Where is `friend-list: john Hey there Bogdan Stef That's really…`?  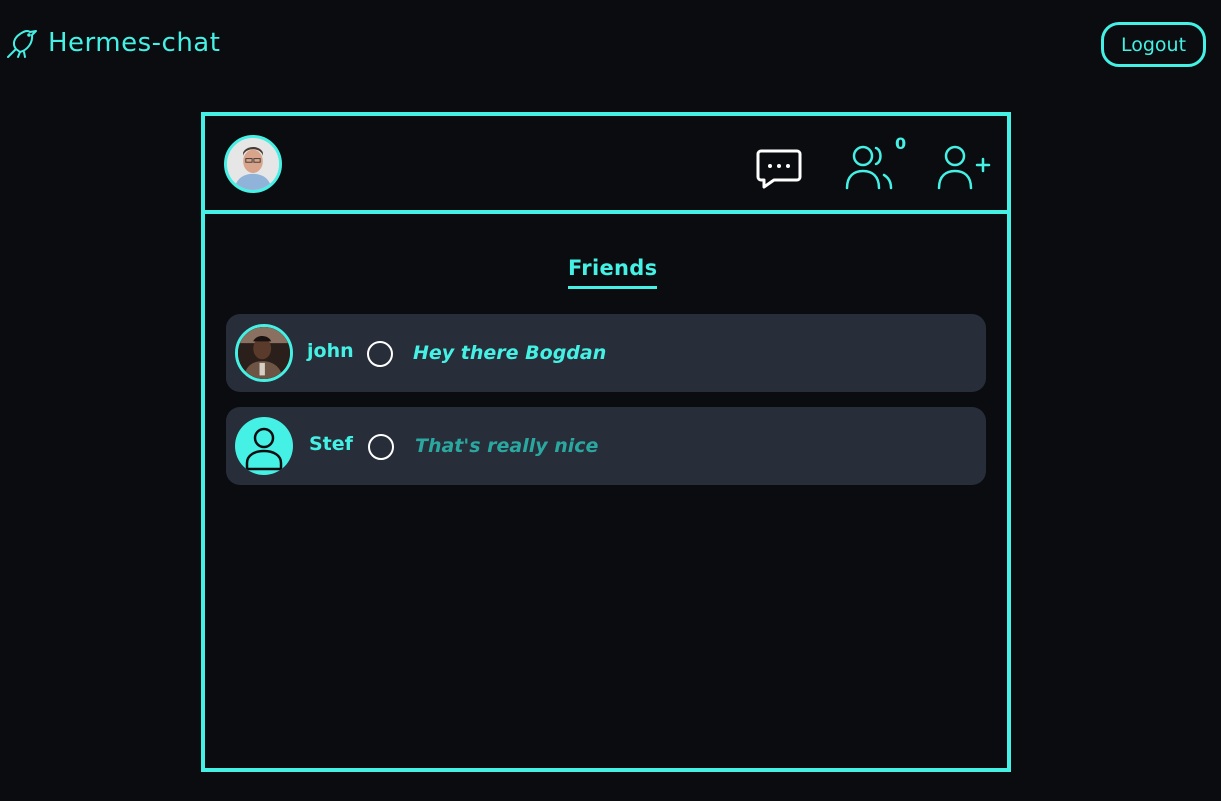
friend-list: john Hey there Bogdan Stef That's really… is located at coordinates (606, 407).